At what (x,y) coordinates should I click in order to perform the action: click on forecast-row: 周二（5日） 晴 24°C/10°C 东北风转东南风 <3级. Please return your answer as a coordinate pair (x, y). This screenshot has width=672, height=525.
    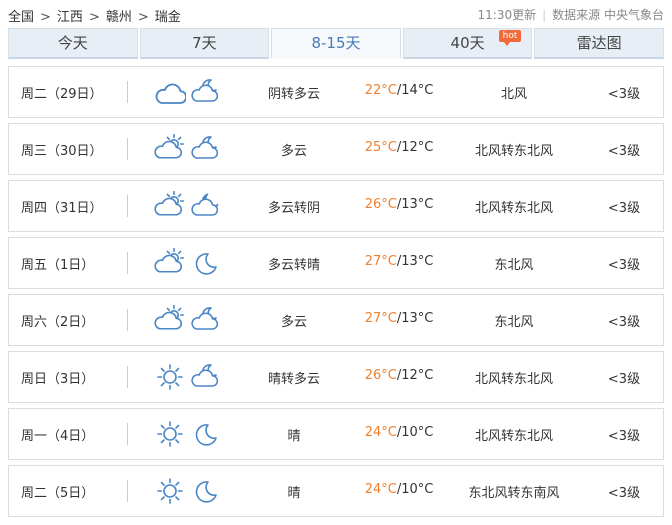
    Looking at the image, I should click on (336, 491).